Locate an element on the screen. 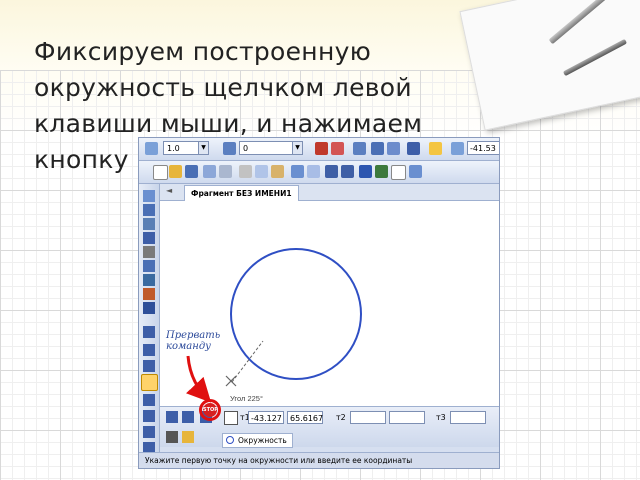 This screenshot has width=640, height=480. highlight-ring is located at coordinates (210, 410).